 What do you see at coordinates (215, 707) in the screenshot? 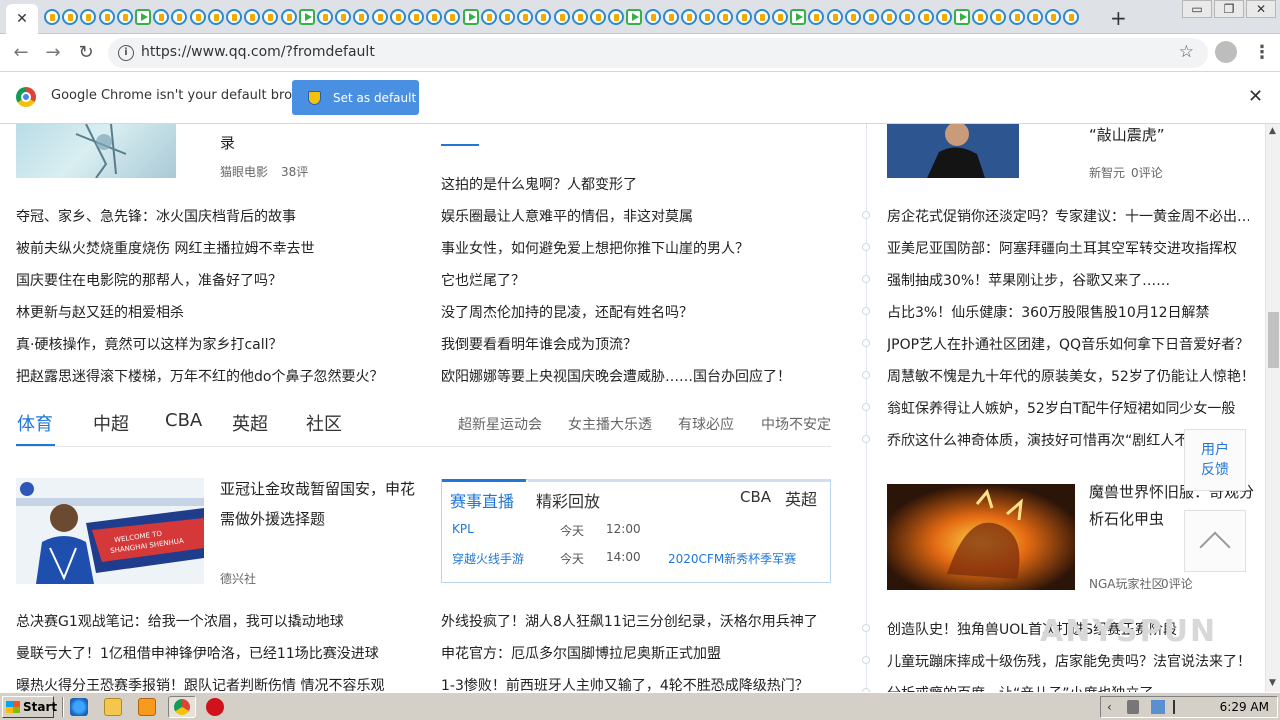
I see `stop-app-icon` at bounding box center [215, 707].